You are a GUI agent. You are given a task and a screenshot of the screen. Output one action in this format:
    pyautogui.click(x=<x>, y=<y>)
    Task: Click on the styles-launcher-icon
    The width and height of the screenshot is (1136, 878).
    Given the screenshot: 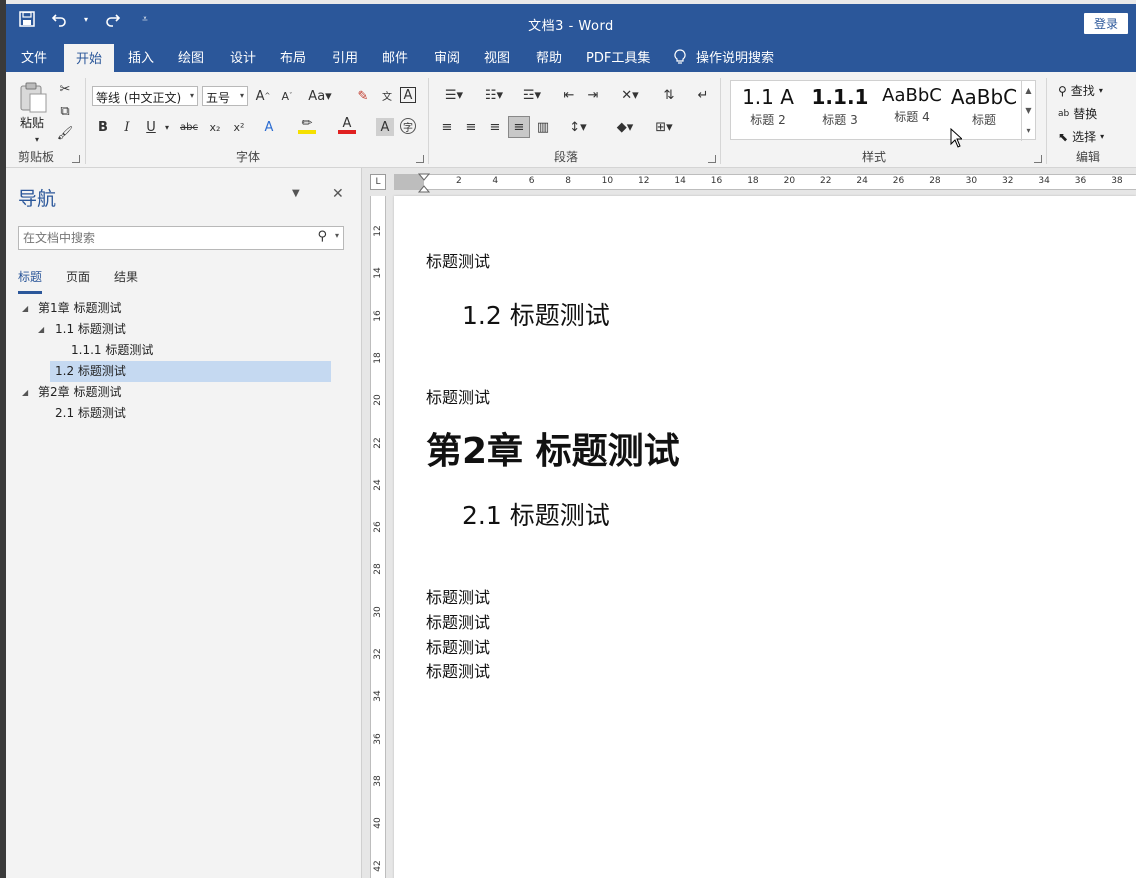 What is the action you would take?
    pyautogui.click(x=1038, y=159)
    